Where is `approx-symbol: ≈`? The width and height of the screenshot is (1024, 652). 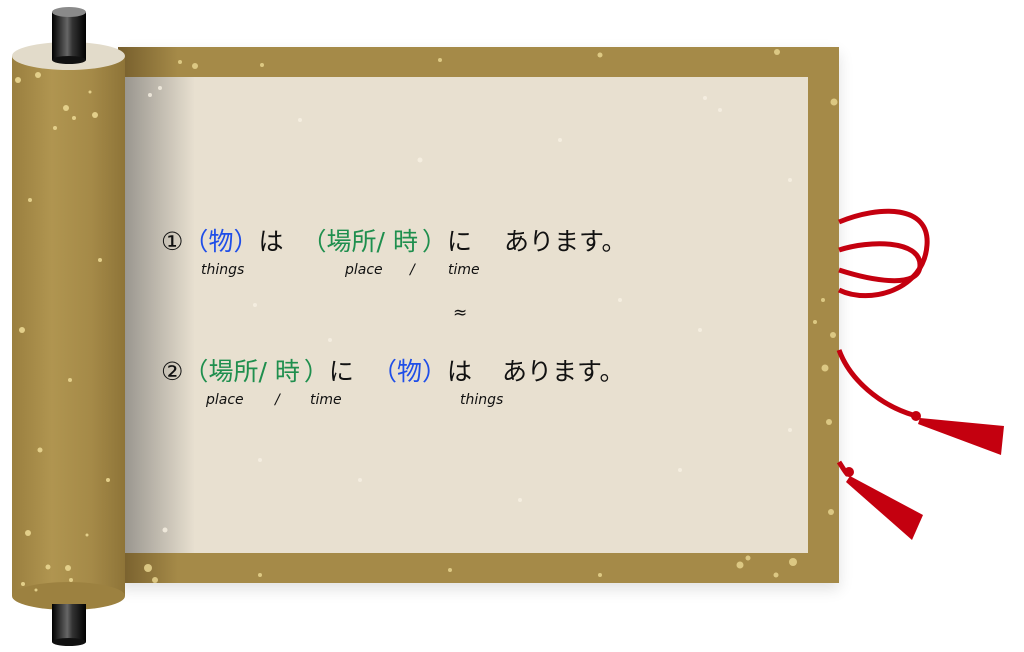
approx-symbol: ≈ is located at coordinates (460, 313).